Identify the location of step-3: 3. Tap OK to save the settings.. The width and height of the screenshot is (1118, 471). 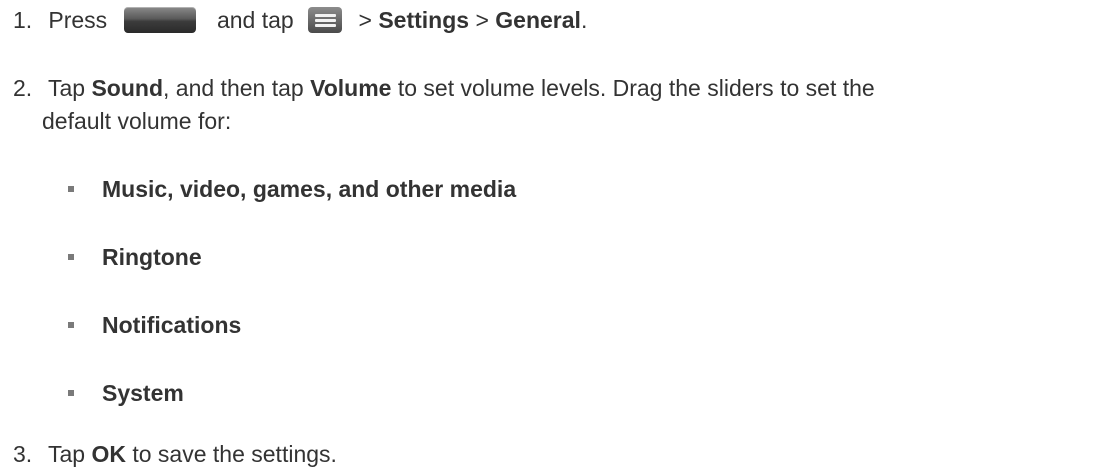
(175, 454).